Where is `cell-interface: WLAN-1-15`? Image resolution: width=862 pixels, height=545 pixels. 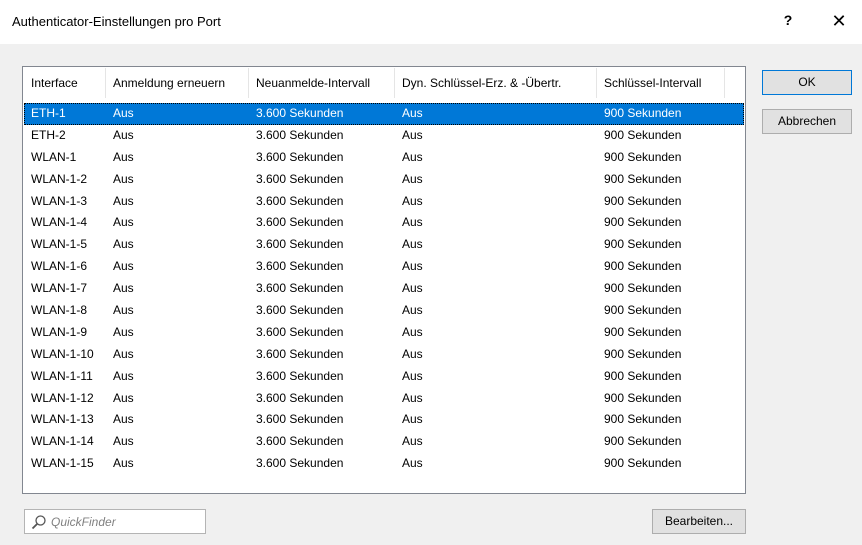
cell-interface: WLAN-1-15 is located at coordinates (62, 463).